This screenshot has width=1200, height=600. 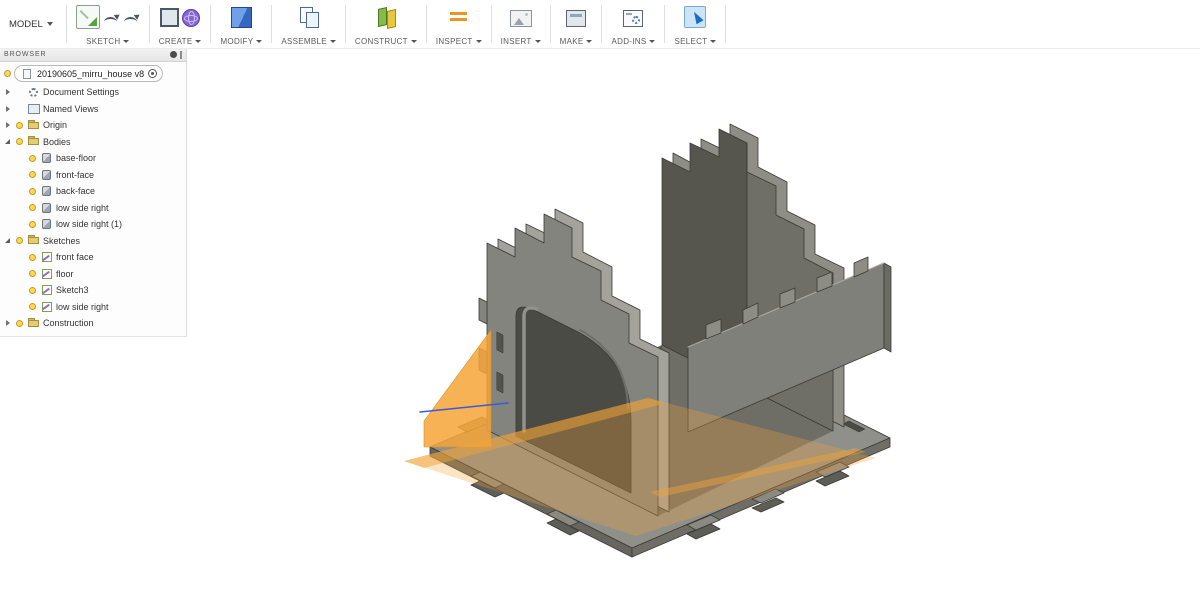 What do you see at coordinates (82, 306) in the screenshot?
I see `tree-item-label: low side right` at bounding box center [82, 306].